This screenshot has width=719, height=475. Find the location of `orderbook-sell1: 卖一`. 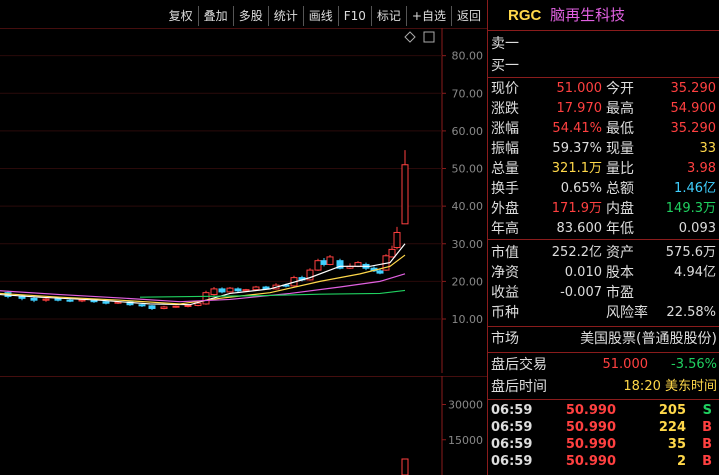

orderbook-sell1: 卖一 is located at coordinates (505, 44).